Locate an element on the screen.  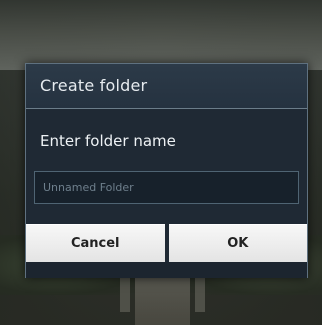
dialog-footer is located at coordinates (166, 270).